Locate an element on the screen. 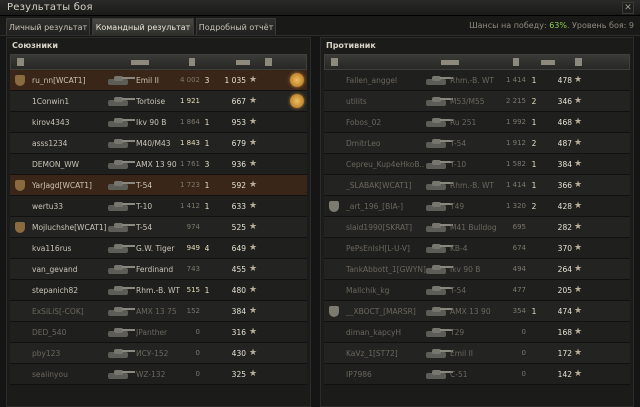  table-row: Mojluchshe[WCAT1] T-54 974 525 ★ is located at coordinates (158, 227).